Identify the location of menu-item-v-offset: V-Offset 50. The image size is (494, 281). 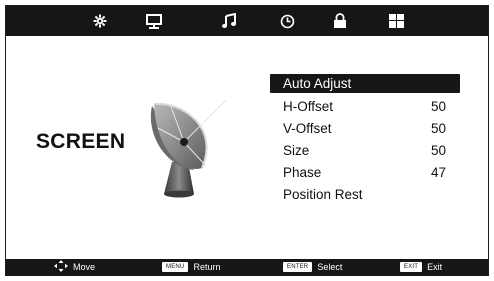
(365, 128).